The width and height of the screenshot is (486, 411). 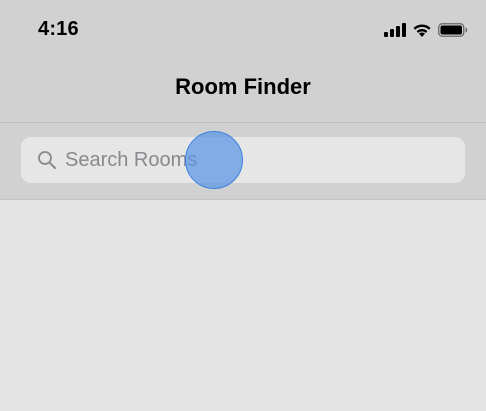 I want to click on cellular-signal-icon, so click(x=395, y=30).